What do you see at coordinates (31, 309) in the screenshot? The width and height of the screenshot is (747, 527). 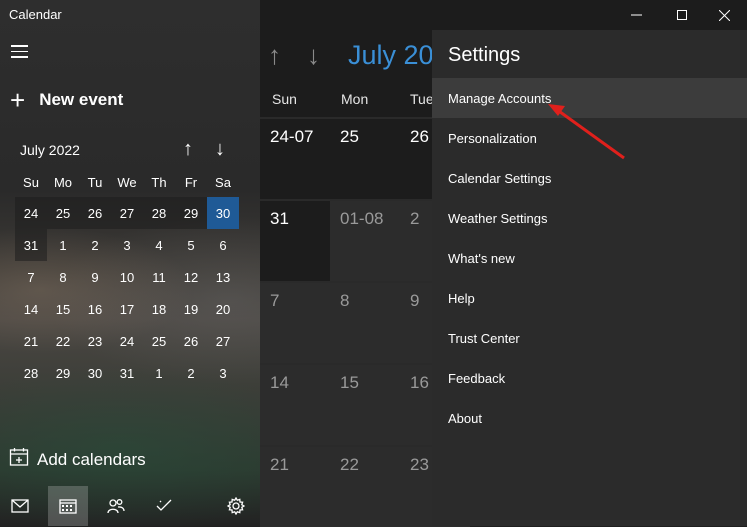 I see `mini-calendar-day: 14` at bounding box center [31, 309].